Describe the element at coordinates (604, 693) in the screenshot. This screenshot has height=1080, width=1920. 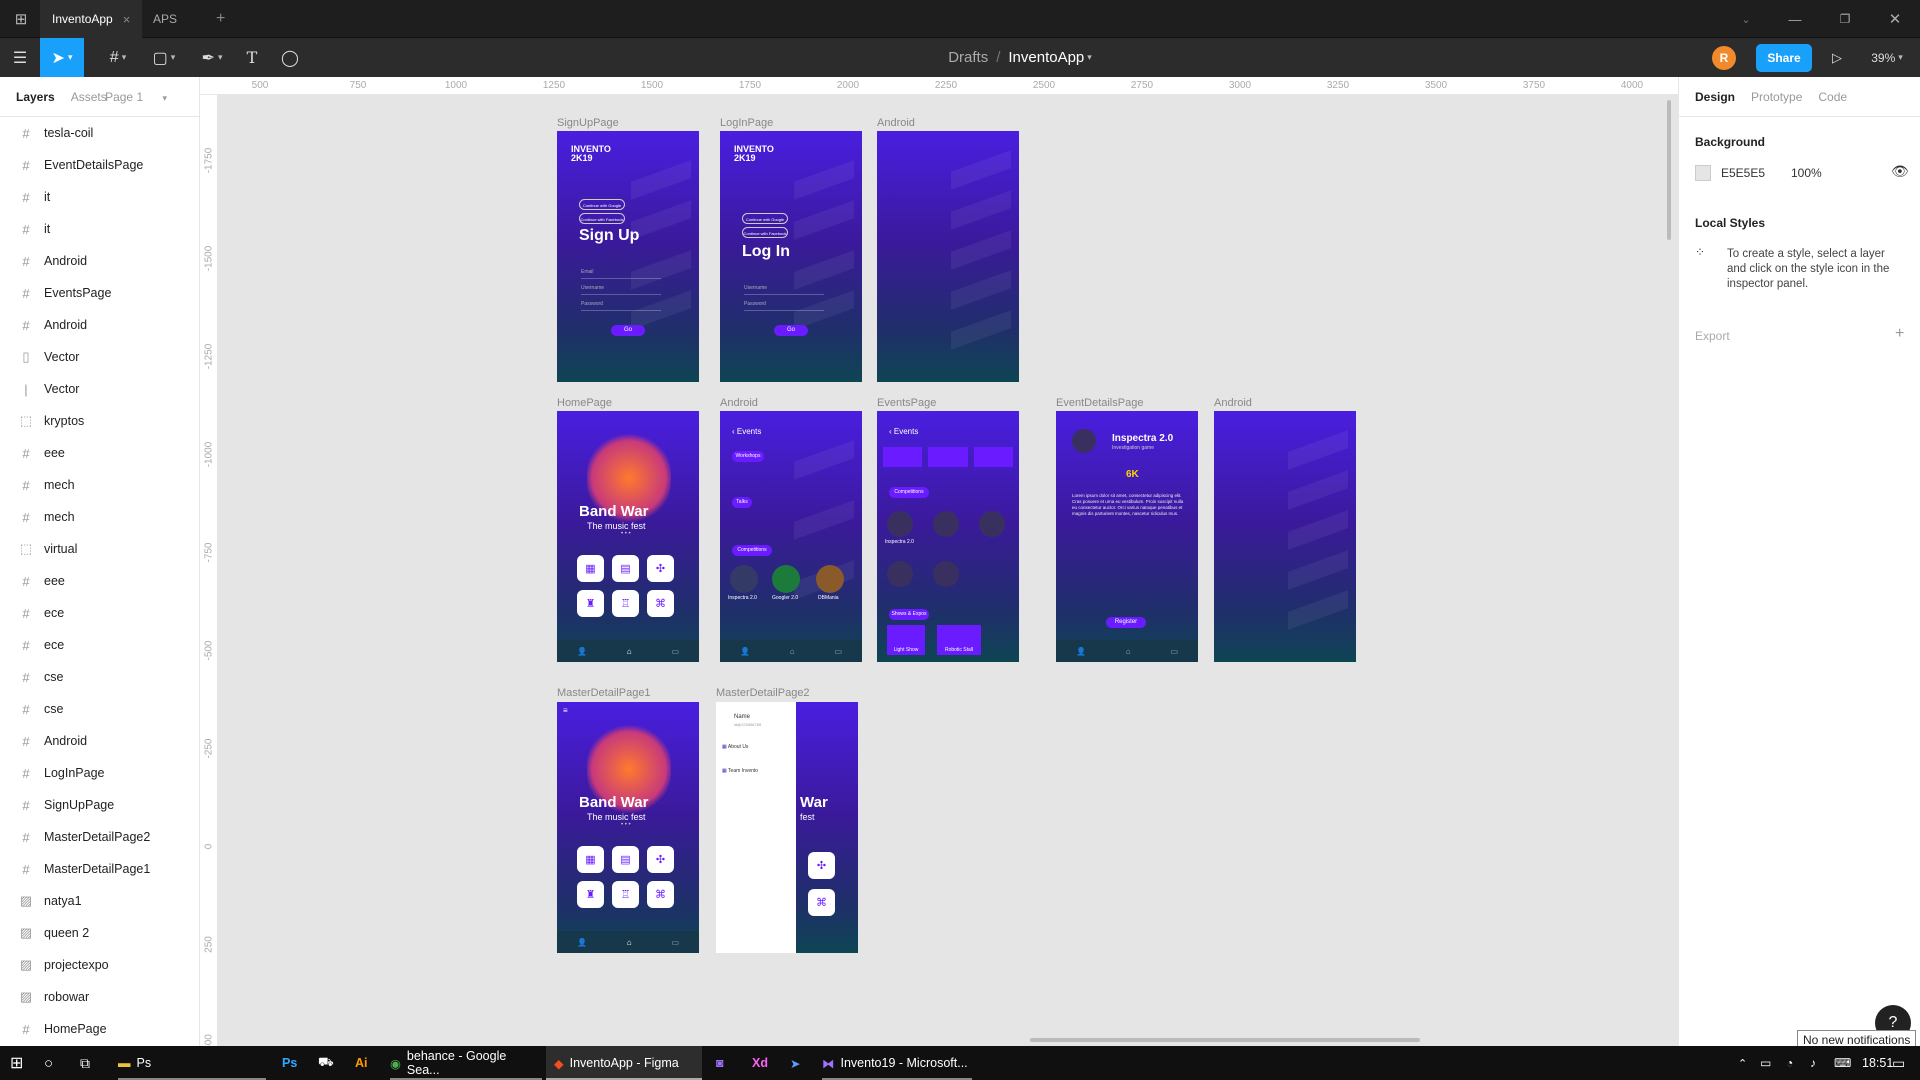
I see `frame-label: MasterDetailPage1` at that location.